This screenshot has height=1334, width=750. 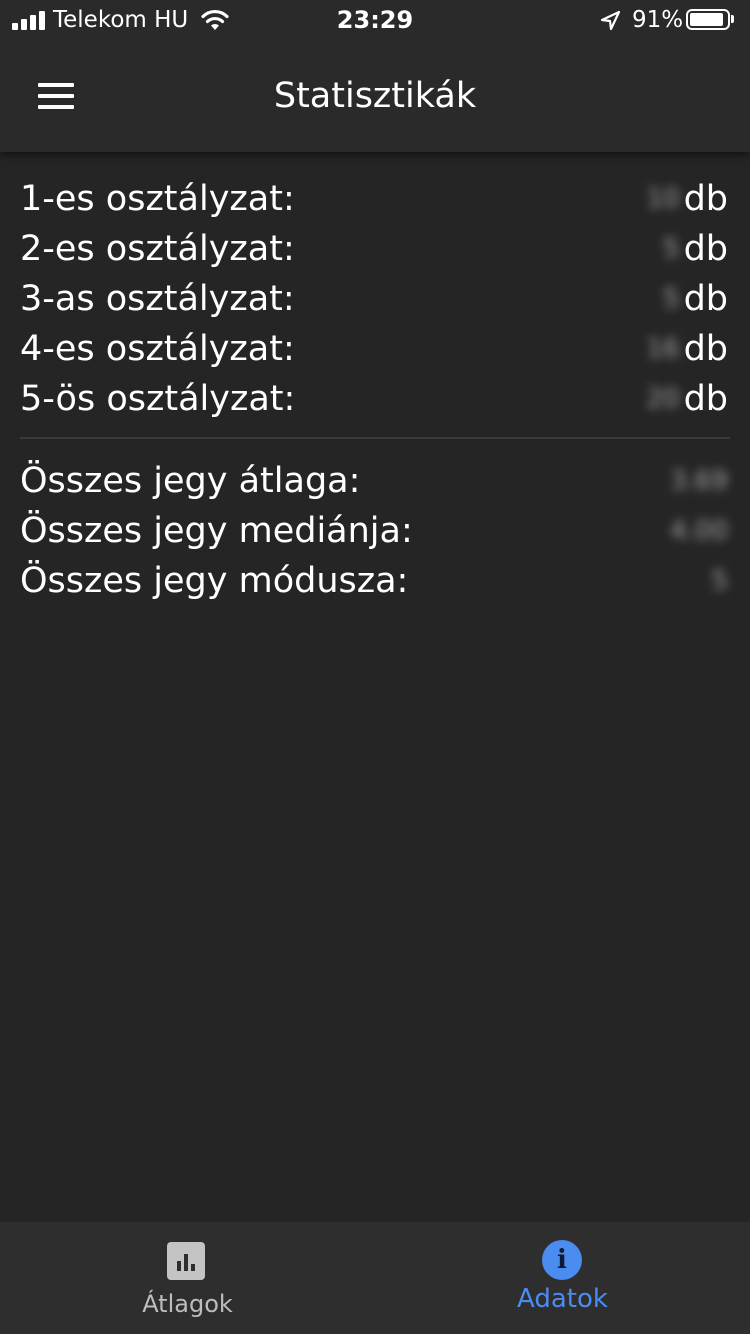 I want to click on location-arrow-icon, so click(x=610, y=24).